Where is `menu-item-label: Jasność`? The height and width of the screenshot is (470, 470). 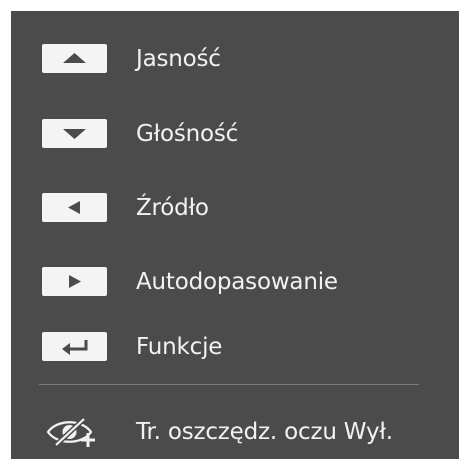 menu-item-label: Jasność is located at coordinates (178, 59).